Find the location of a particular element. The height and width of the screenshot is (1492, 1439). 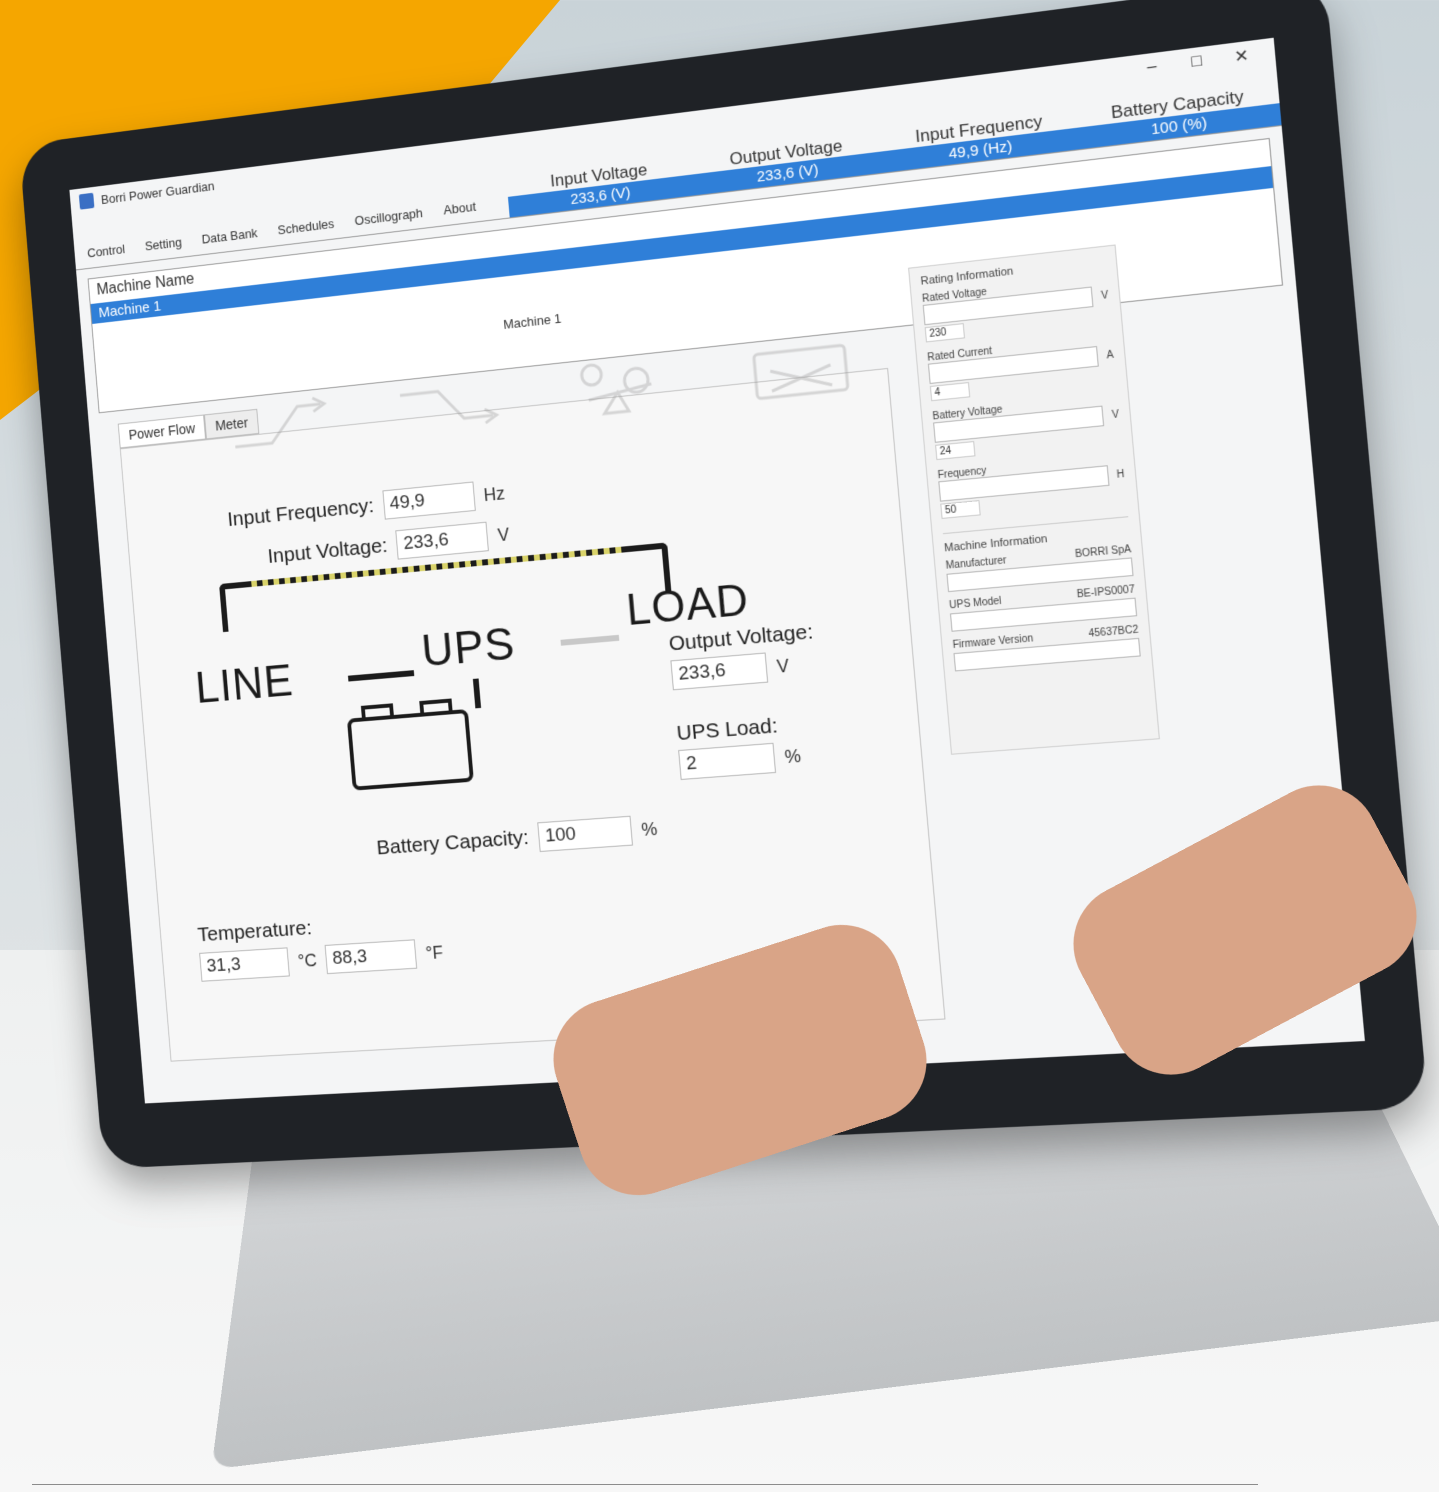

rated-current-value: 4 is located at coordinates (950, 391).